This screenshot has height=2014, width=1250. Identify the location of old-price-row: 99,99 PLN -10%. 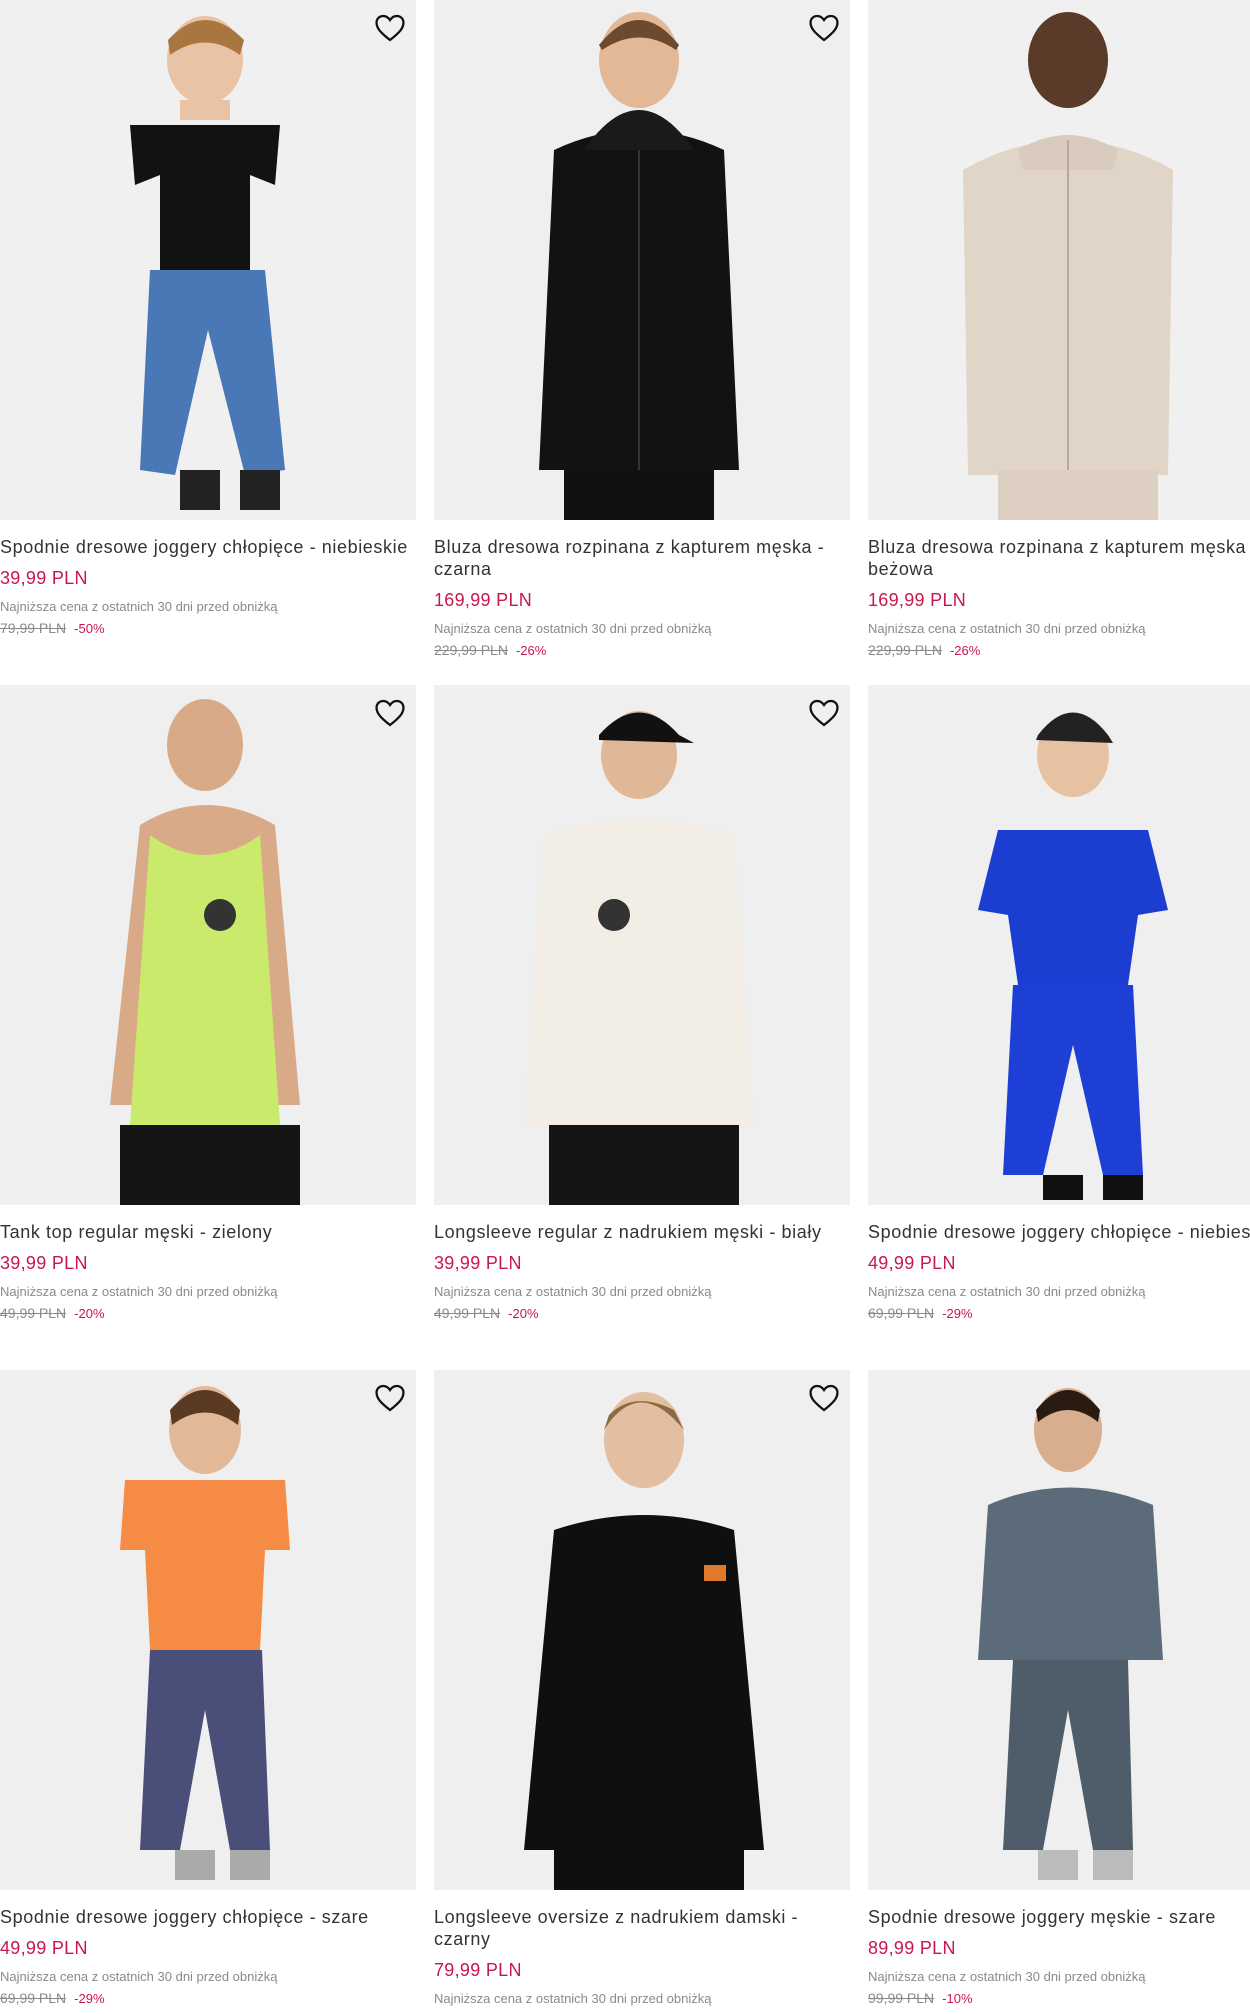
(1059, 1998).